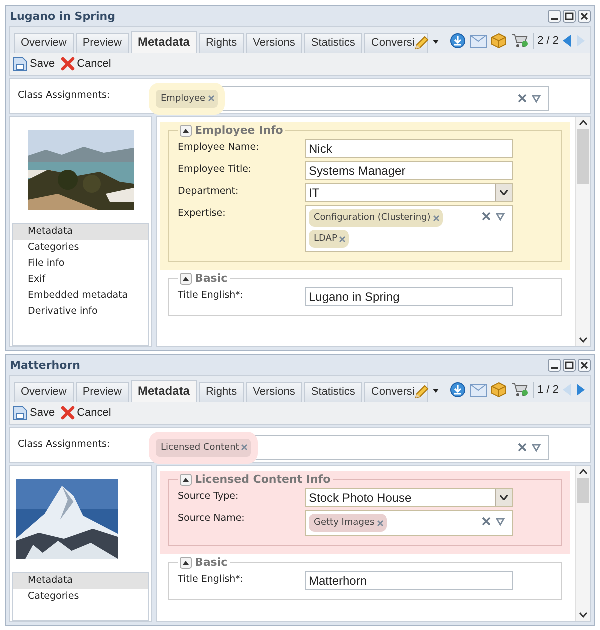 This screenshot has height=630, width=600. Describe the element at coordinates (348, 523) in the screenshot. I see `tag-chip: Getty Images` at that location.